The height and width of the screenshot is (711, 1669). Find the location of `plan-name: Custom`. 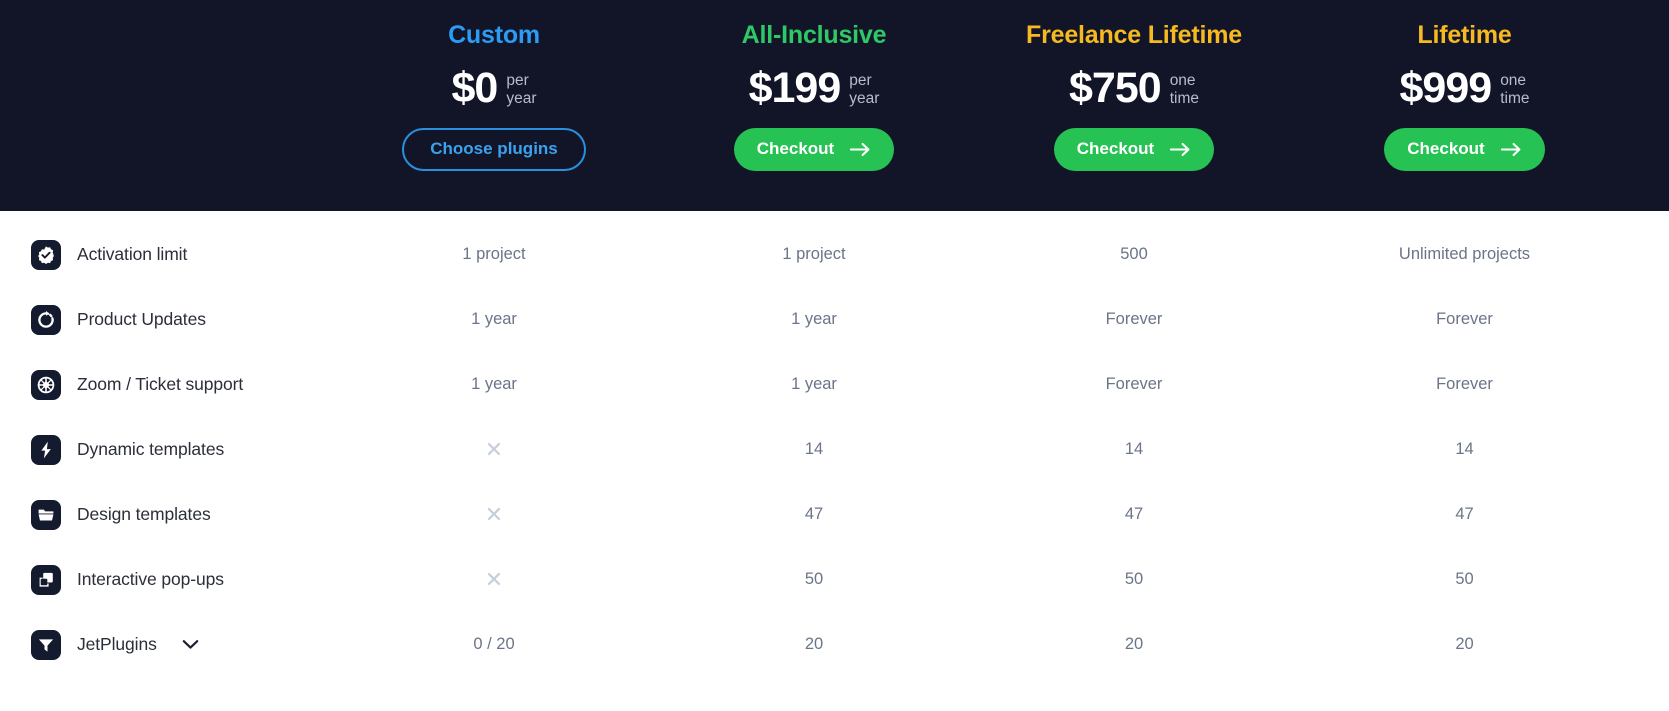

plan-name: Custom is located at coordinates (494, 35).